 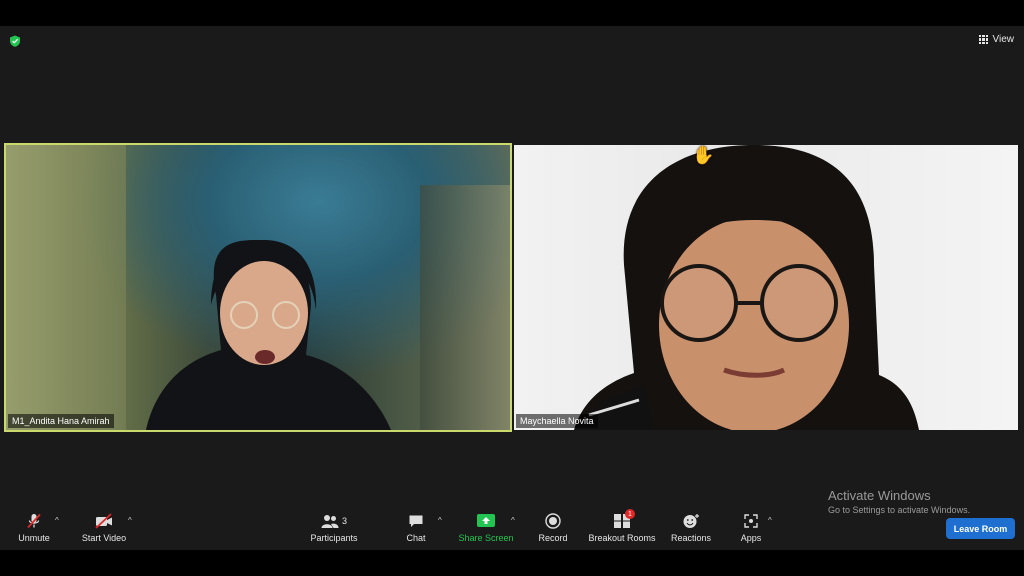 What do you see at coordinates (751, 521) in the screenshot?
I see `apps-icon` at bounding box center [751, 521].